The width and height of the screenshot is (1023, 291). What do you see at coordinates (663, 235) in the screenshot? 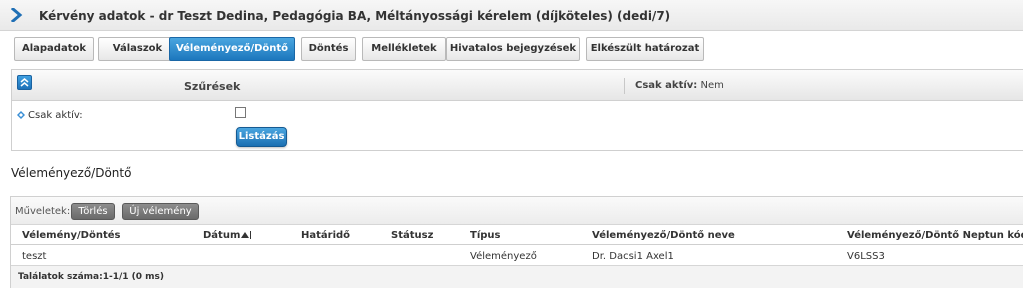
I see `column-header-nev: Véleményező/Döntő neve` at bounding box center [663, 235].